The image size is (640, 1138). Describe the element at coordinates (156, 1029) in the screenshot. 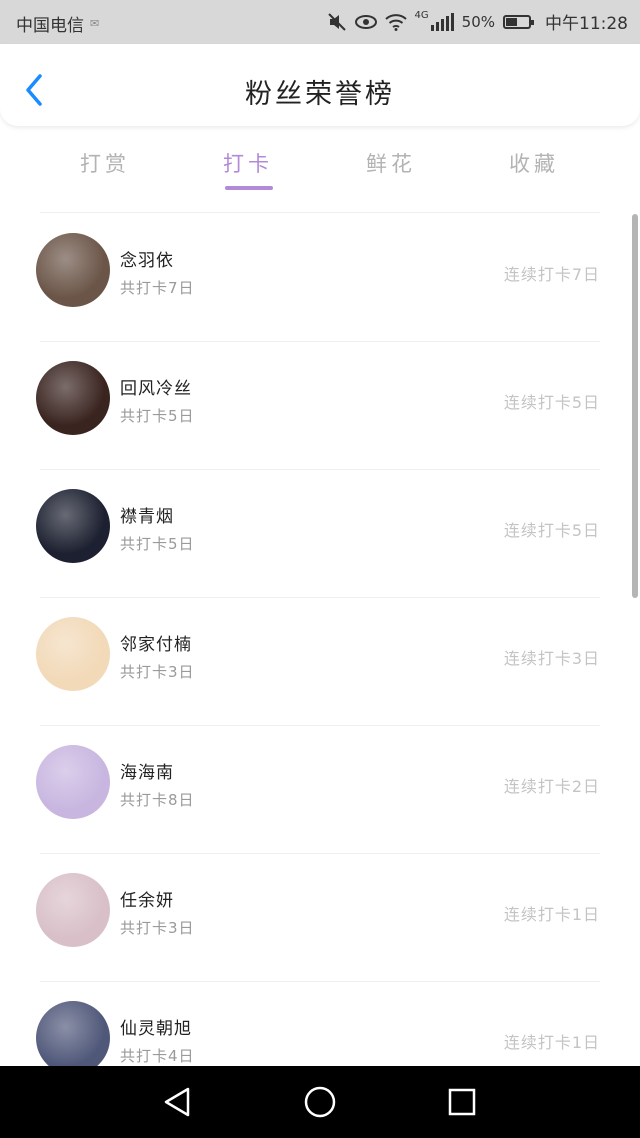

I see `fan-name: 仙灵朝旭` at that location.